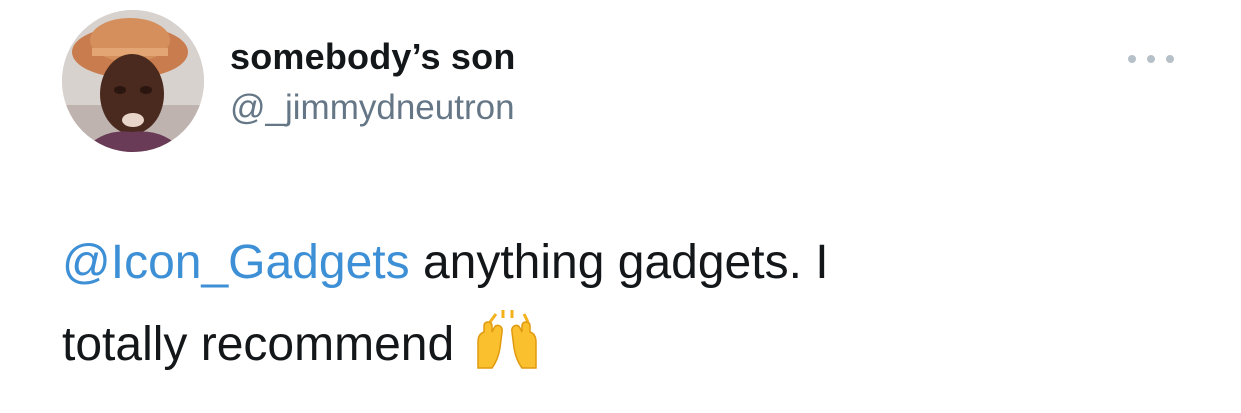 The image size is (1241, 413). I want to click on tweet-text-line1: anything gadgets. I, so click(619, 262).